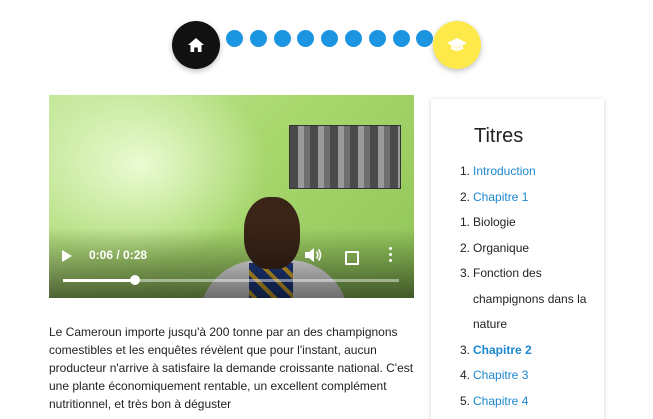 This screenshot has width=653, height=419. I want to click on home-icon, so click(196, 45).